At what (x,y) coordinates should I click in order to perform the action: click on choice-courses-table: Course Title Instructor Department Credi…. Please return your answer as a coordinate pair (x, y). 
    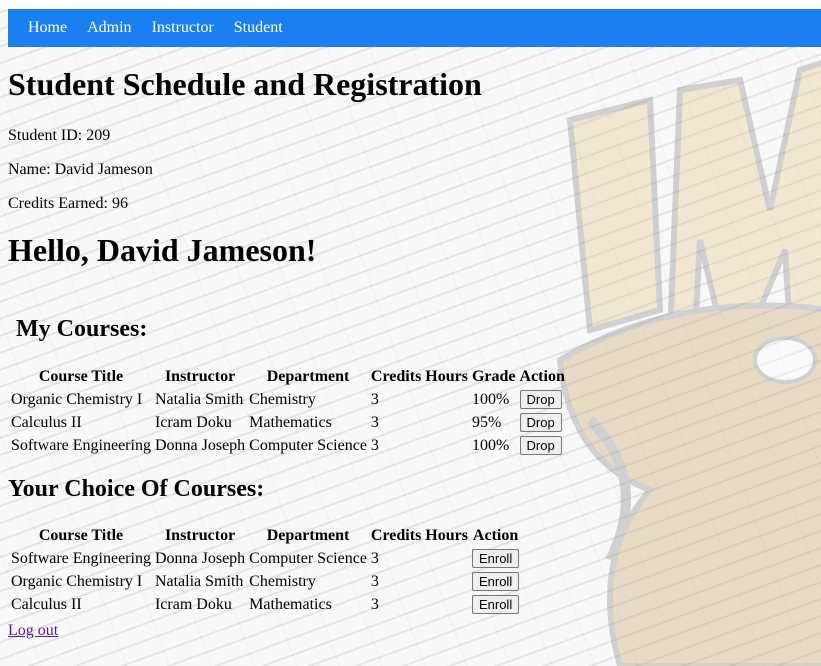
    Looking at the image, I should click on (265, 570).